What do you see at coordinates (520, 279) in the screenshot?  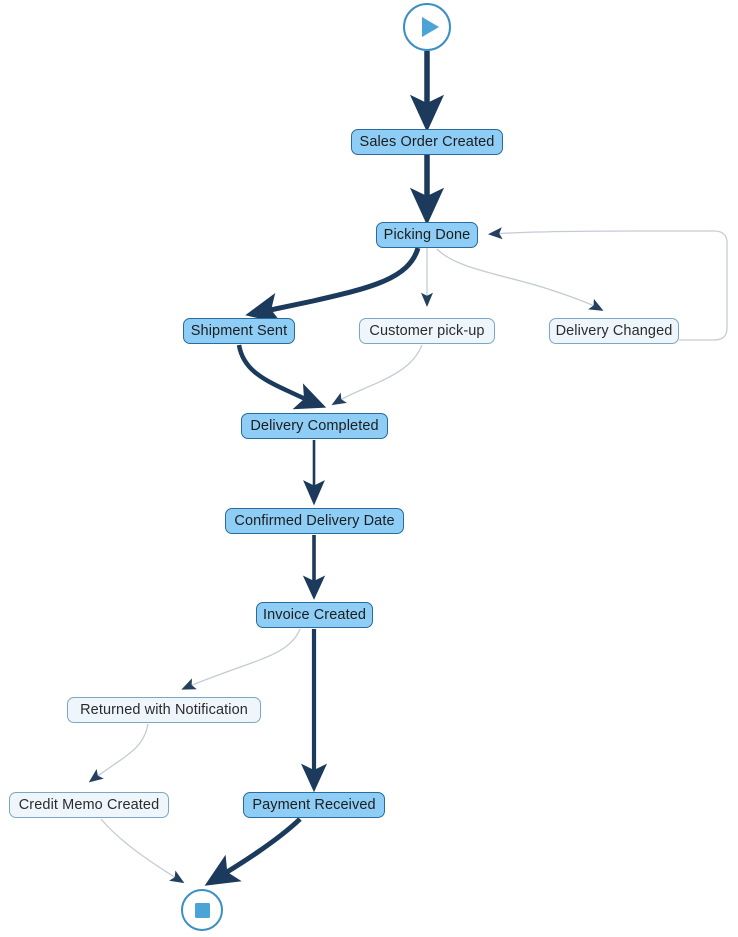 I see `edge-picking-done-to-delivery-changed` at bounding box center [520, 279].